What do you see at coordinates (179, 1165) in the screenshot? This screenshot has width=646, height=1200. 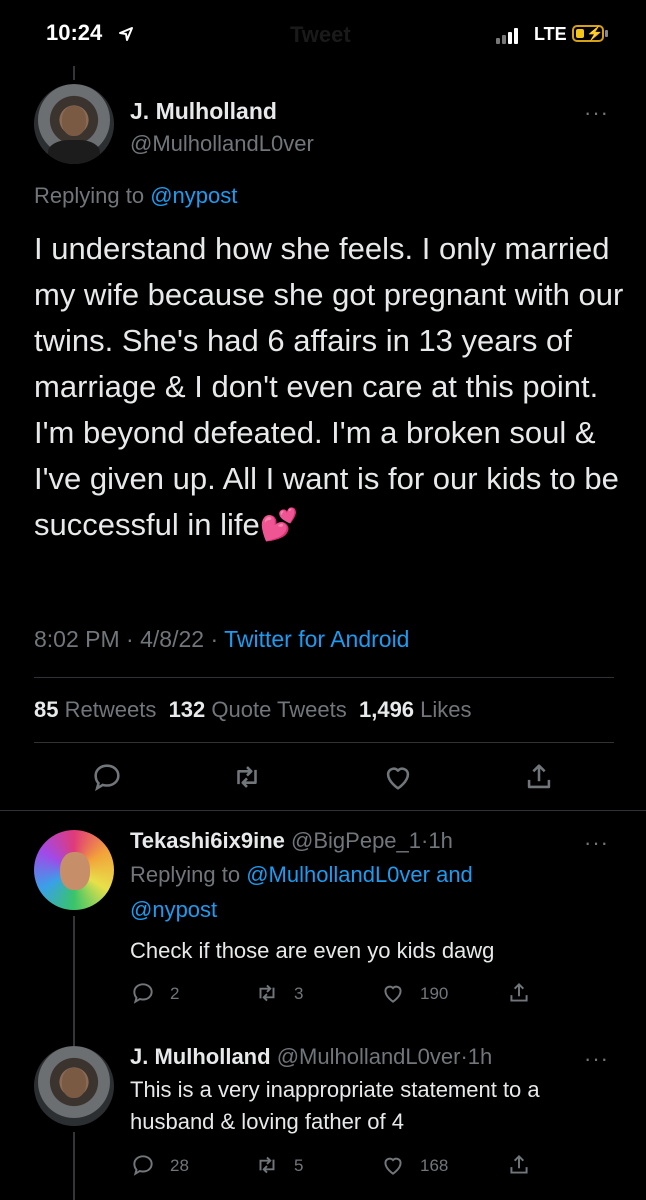 I see `reply-count: 28` at bounding box center [179, 1165].